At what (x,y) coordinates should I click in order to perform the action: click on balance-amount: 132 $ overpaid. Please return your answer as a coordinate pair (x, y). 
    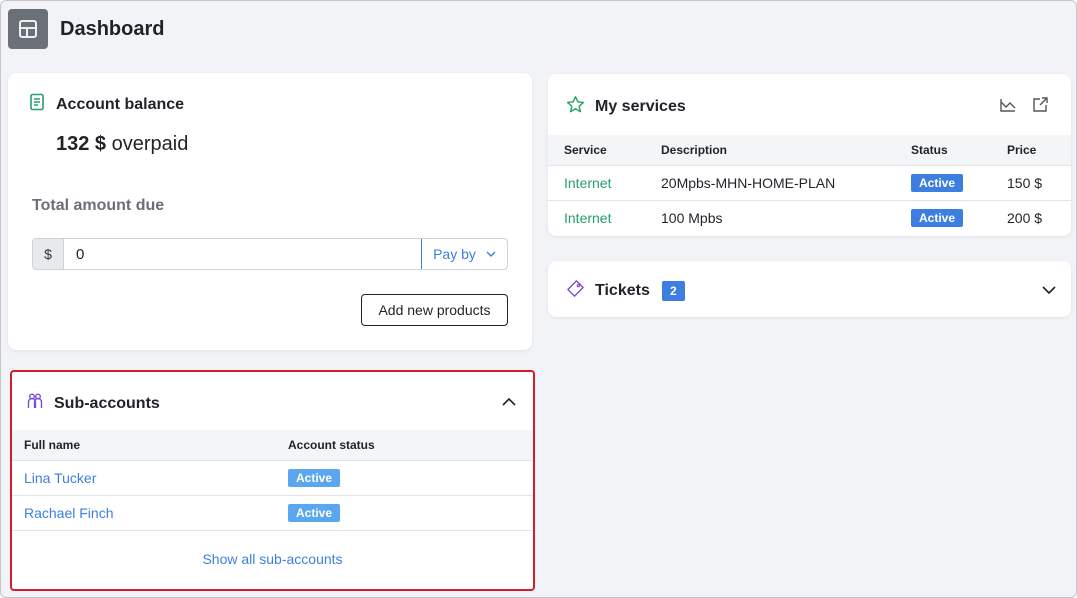
    Looking at the image, I should click on (122, 144).